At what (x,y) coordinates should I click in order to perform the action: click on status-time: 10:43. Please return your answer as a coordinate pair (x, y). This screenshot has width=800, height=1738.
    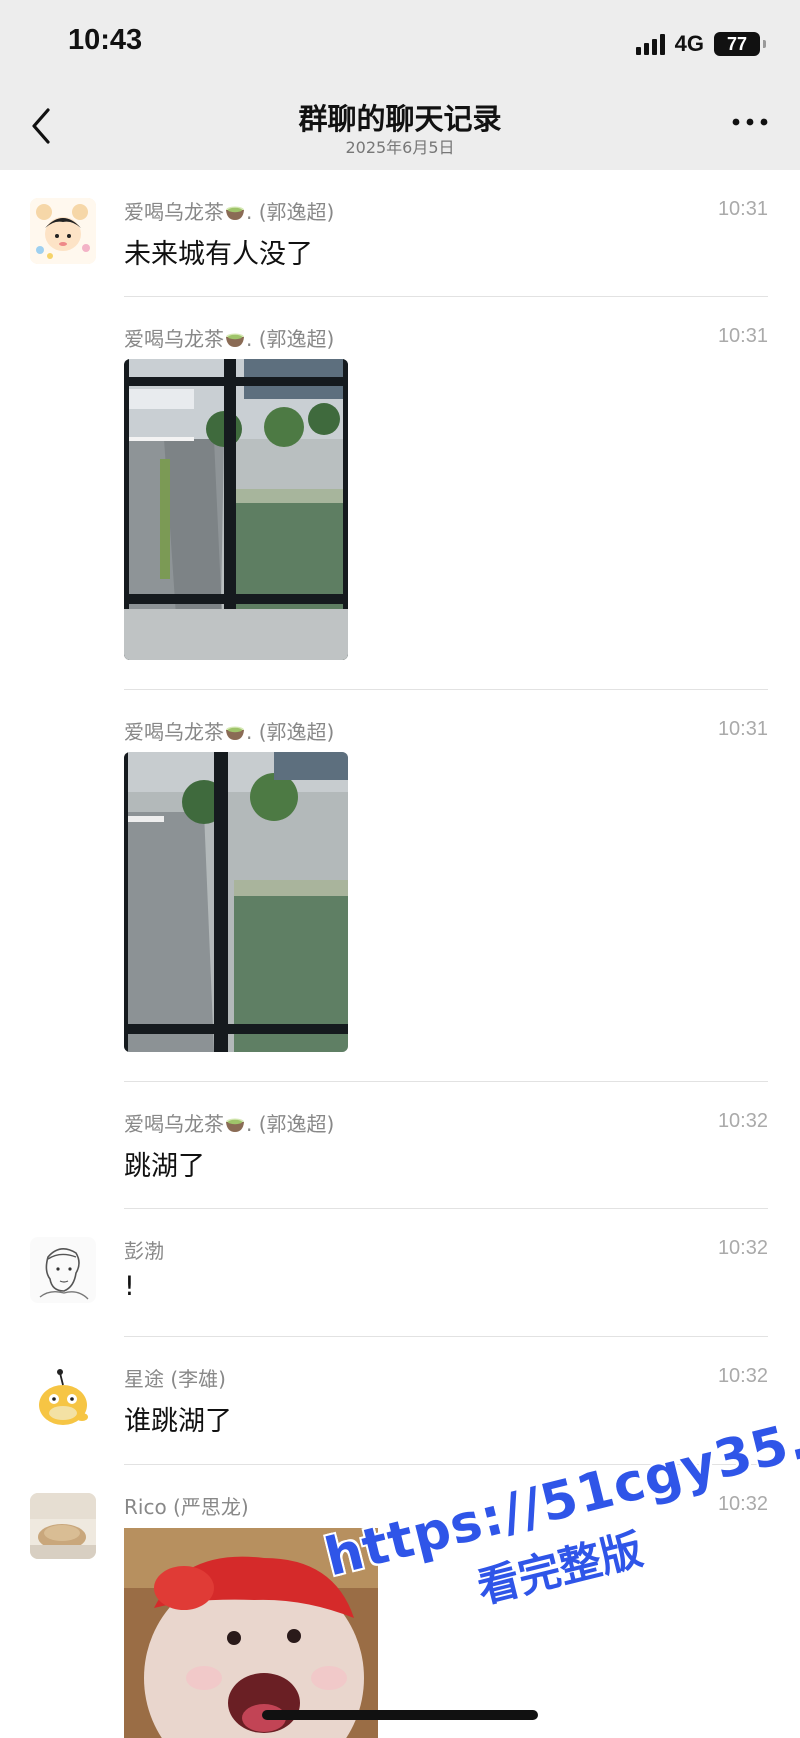
    Looking at the image, I should click on (105, 40).